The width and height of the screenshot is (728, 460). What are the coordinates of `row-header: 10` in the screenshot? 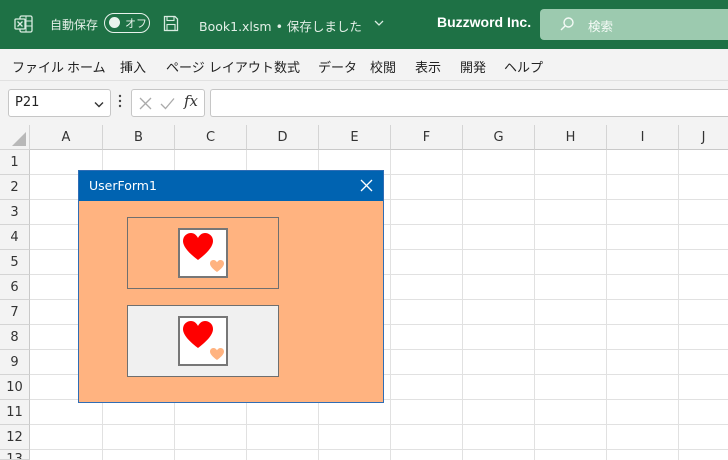 It's located at (15, 387).